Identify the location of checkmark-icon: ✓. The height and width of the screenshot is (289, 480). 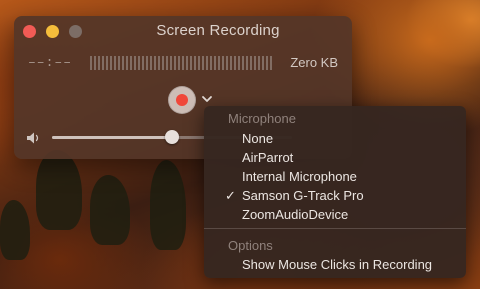
(230, 195).